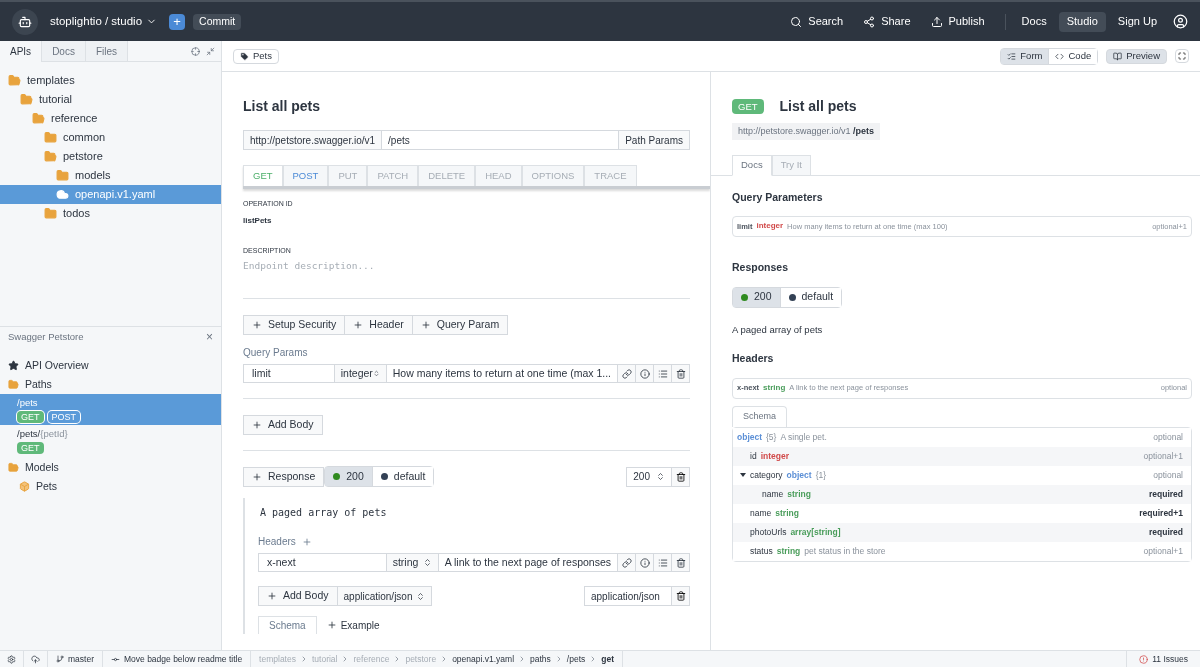 This screenshot has height=667, width=1200. What do you see at coordinates (110, 156) in the screenshot?
I see `file-tree-item: petstore` at bounding box center [110, 156].